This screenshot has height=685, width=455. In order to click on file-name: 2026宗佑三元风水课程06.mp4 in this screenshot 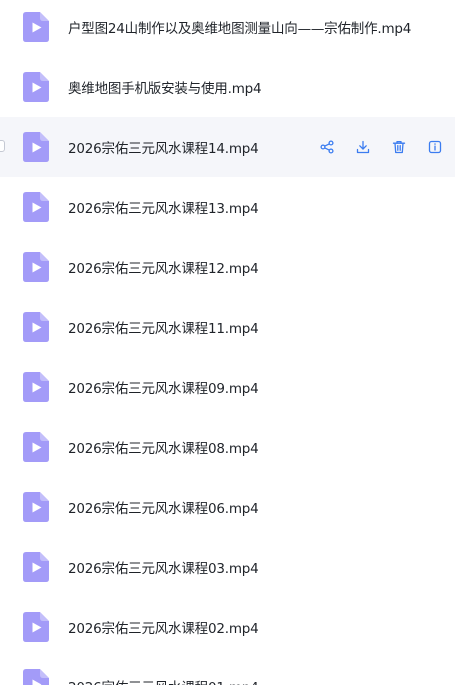, I will do `click(163, 507)`.